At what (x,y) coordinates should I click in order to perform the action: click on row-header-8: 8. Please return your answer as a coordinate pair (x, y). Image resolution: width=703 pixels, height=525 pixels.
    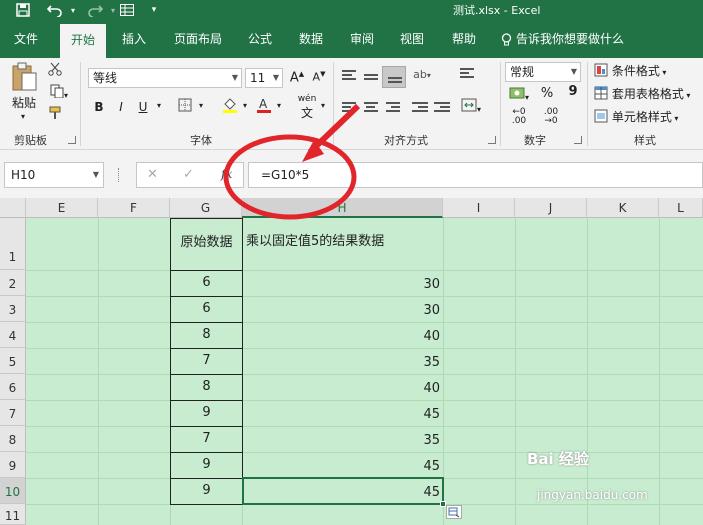
    Looking at the image, I should click on (13, 439).